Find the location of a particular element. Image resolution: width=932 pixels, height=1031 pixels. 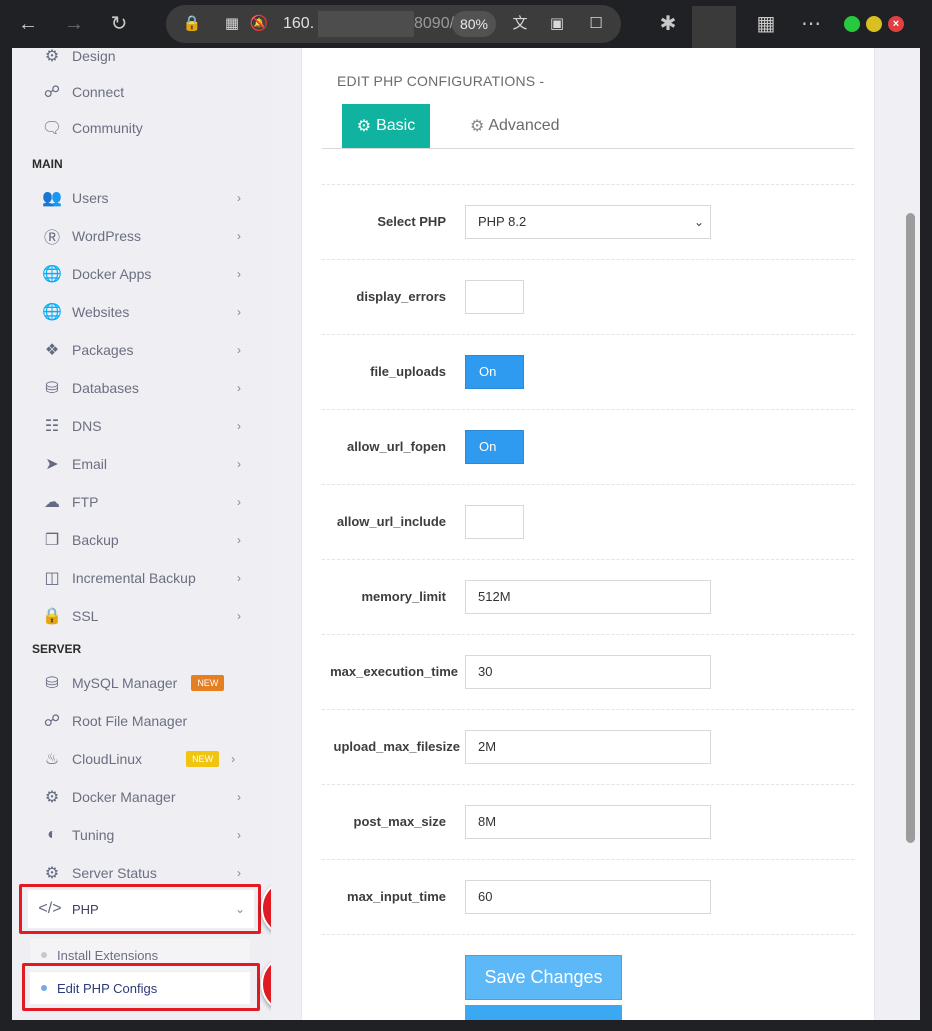

secondary-button is located at coordinates (543, 1012).